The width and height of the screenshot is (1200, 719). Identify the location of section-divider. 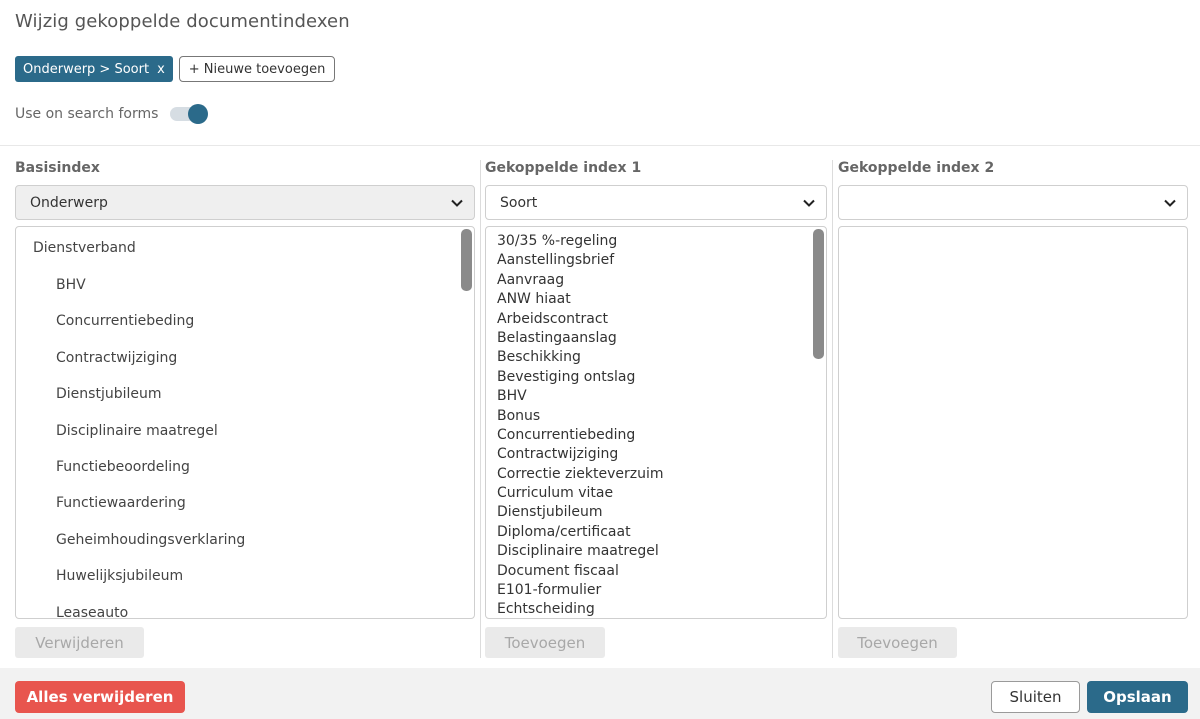
(600, 145).